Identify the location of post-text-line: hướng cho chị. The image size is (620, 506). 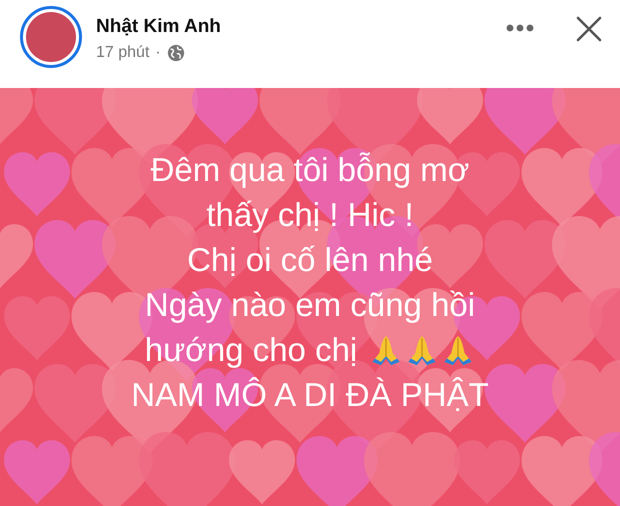
(251, 350).